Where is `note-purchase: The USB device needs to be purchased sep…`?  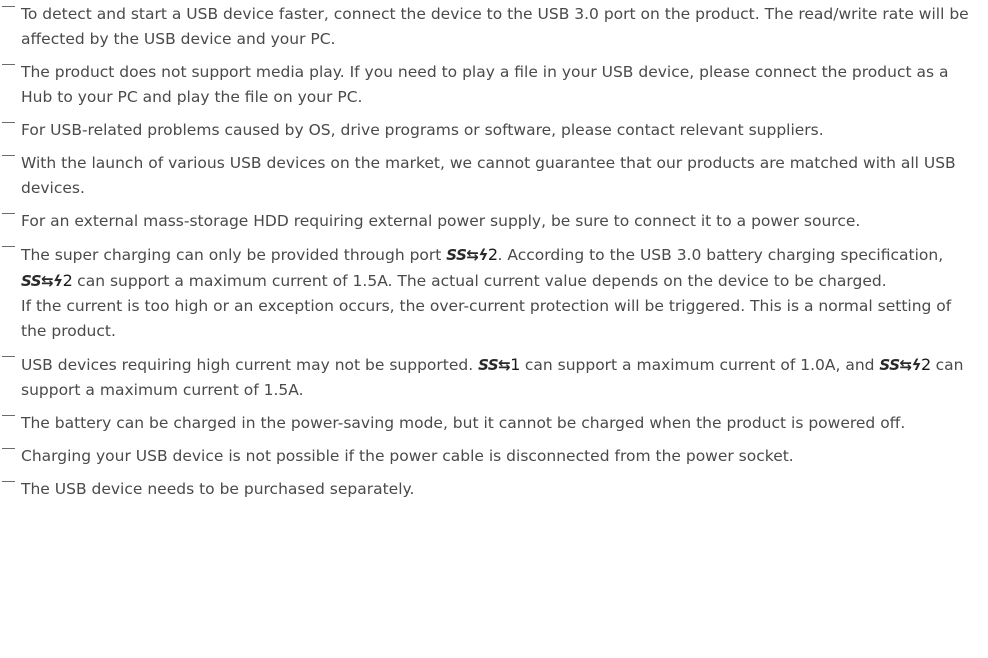
note-purchase: The USB device needs to be purchased sep… is located at coordinates (494, 489).